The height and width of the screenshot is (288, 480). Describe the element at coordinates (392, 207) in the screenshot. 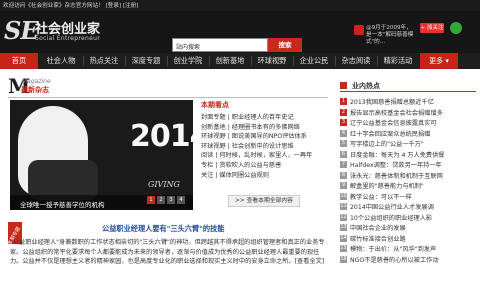

I see `news-link: 2014中国公益行业人才发展调` at that location.